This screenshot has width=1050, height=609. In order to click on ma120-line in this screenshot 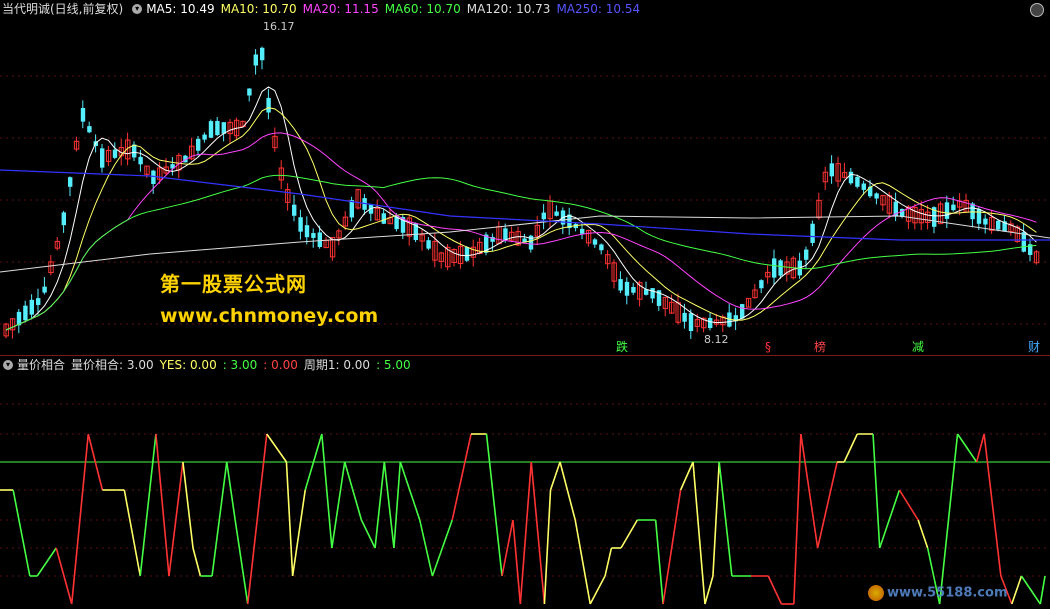, I will do `click(525, 244)`.